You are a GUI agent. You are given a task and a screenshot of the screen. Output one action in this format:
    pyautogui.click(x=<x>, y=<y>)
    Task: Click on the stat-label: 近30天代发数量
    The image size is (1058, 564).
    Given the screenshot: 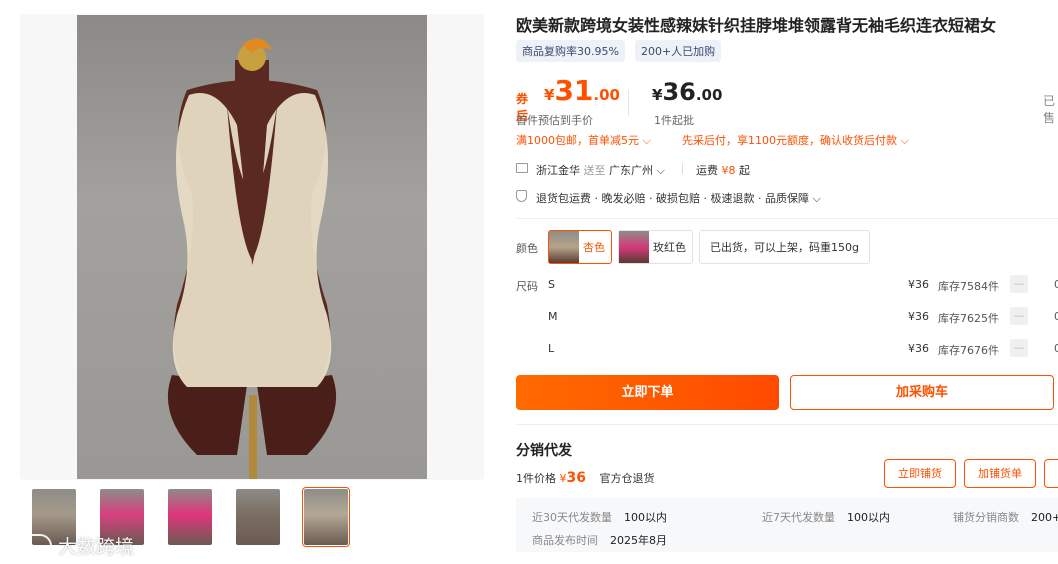 What is the action you would take?
    pyautogui.click(x=572, y=517)
    